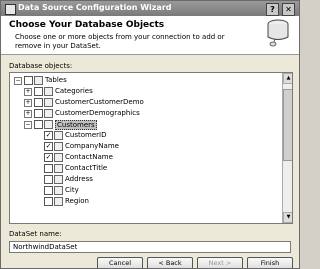  What do you see at coordinates (35, 234) in the screenshot?
I see `dataset-name-label: DataSet name:` at bounding box center [35, 234].